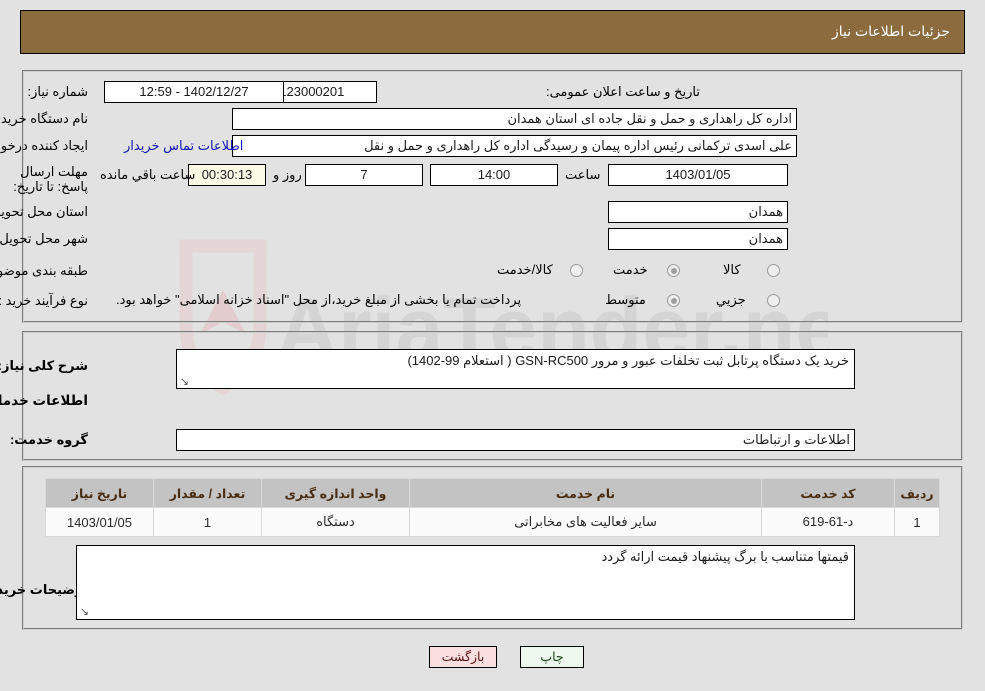 This screenshot has height=691, width=985. Describe the element at coordinates (48, 439) in the screenshot. I see `service-group-label: گروه خدمت:` at that location.